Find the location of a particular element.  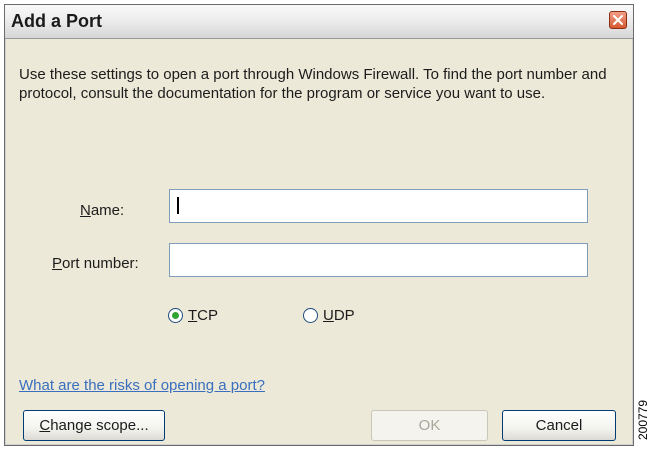

tcp-radio-circle is located at coordinates (175, 315).